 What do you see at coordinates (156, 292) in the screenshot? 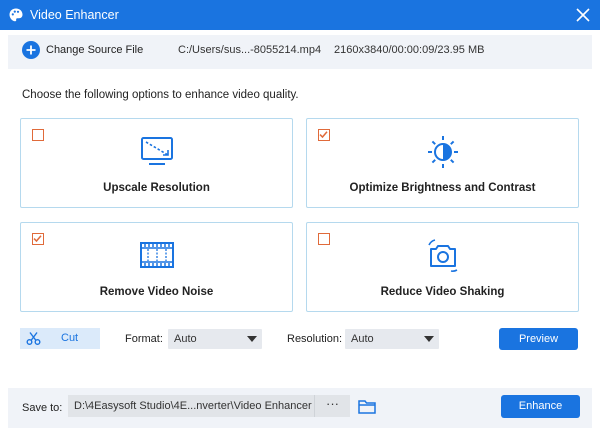
I see `option-label: Remove Video Noise` at bounding box center [156, 292].